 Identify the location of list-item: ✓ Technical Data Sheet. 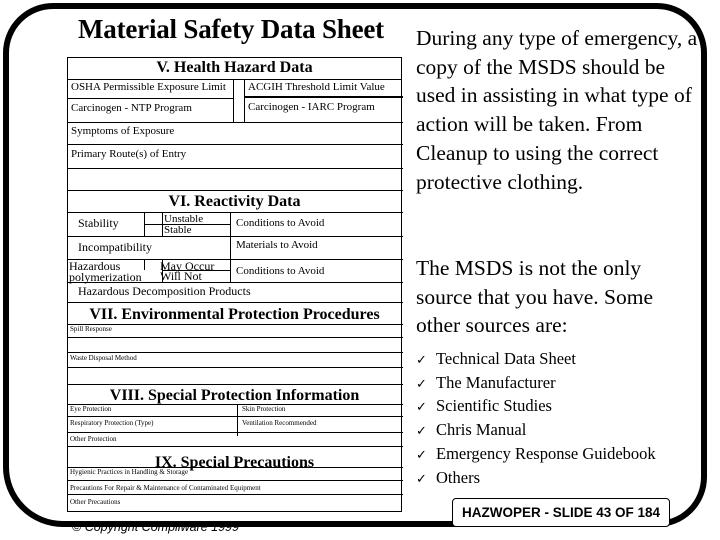
(561, 360).